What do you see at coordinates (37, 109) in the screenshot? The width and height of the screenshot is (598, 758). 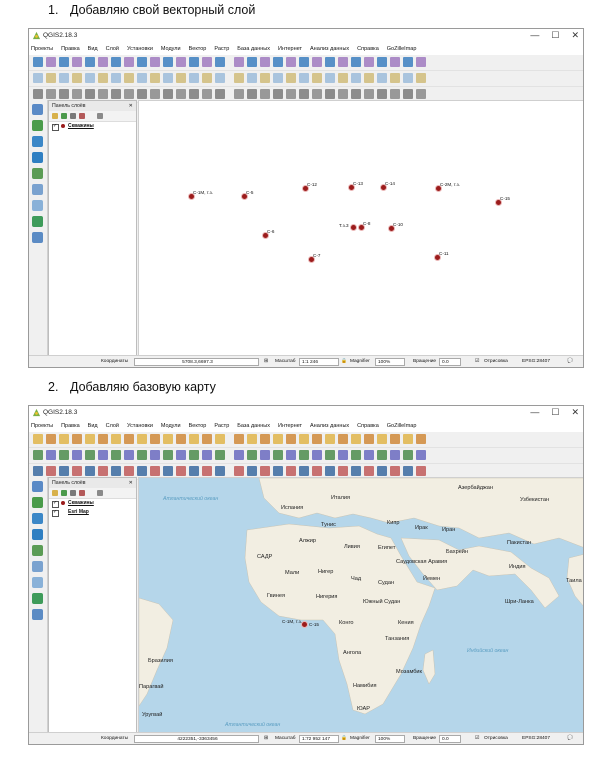 I see `add-vector-layer-icon` at bounding box center [37, 109].